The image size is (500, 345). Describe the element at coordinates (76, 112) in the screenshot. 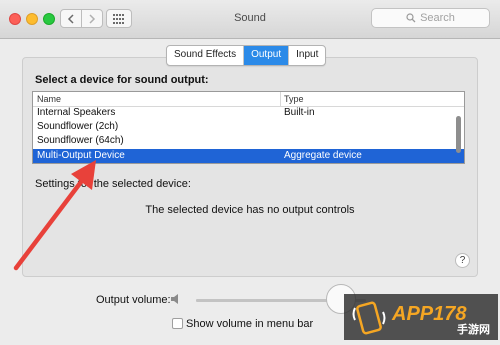

I see `device-name: Internal Speakers` at that location.